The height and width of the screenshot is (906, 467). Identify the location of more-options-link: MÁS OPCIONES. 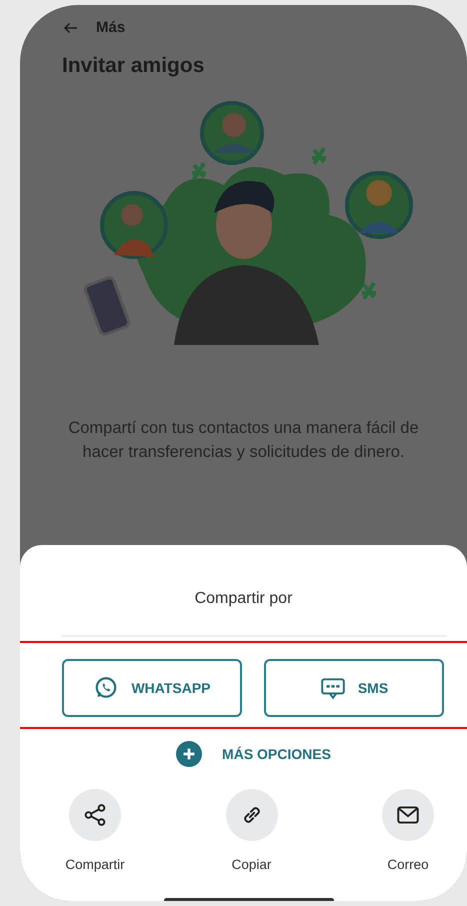
(253, 754).